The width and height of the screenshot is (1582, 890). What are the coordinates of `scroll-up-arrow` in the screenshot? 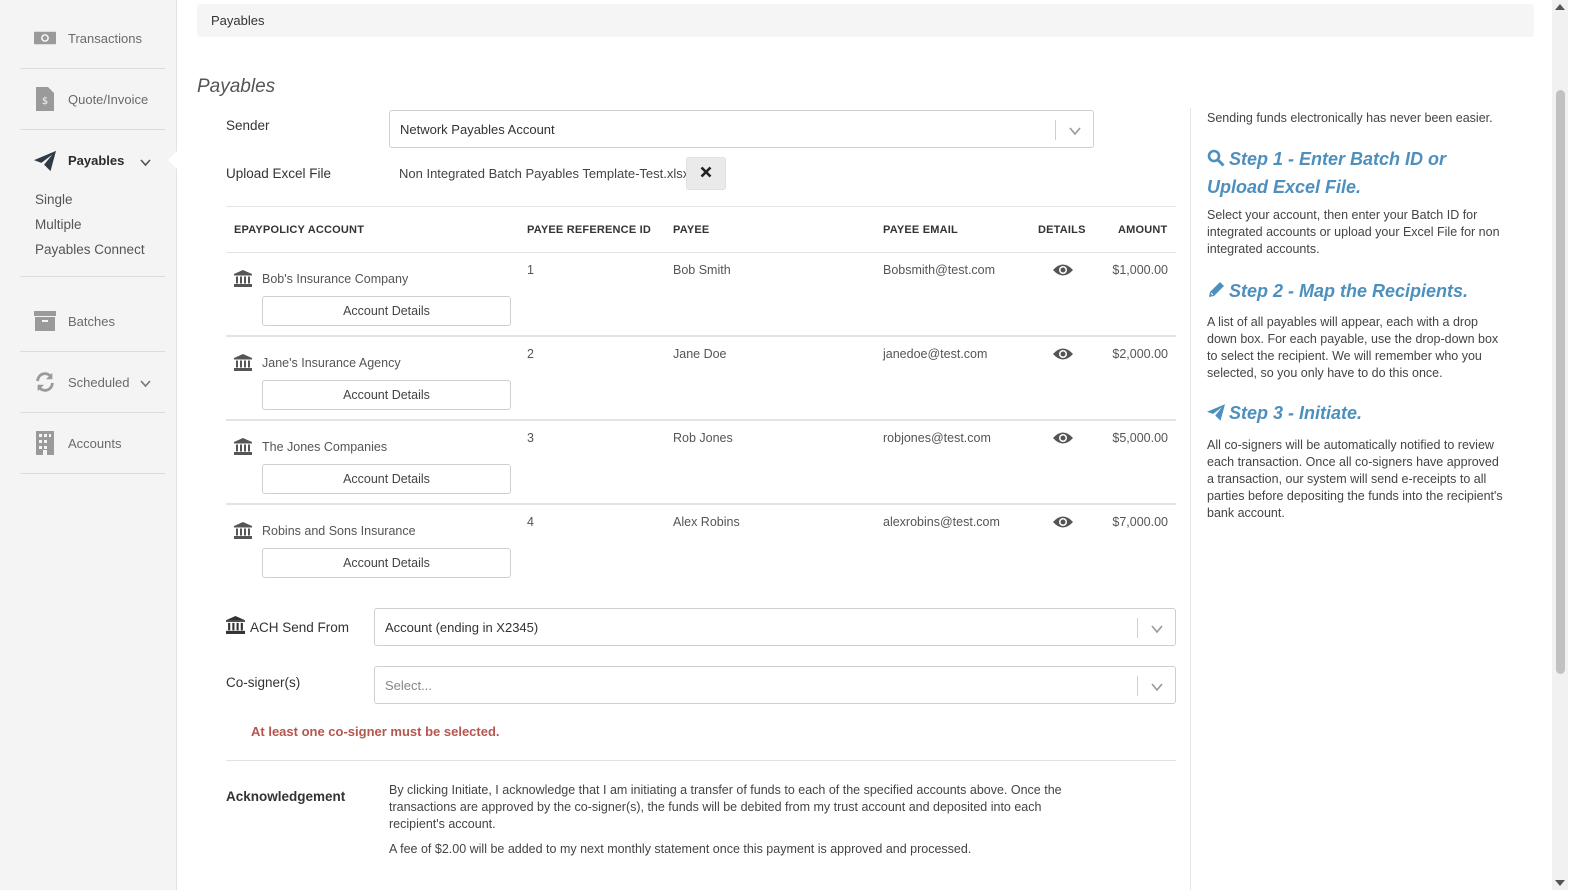 It's located at (1560, 7).